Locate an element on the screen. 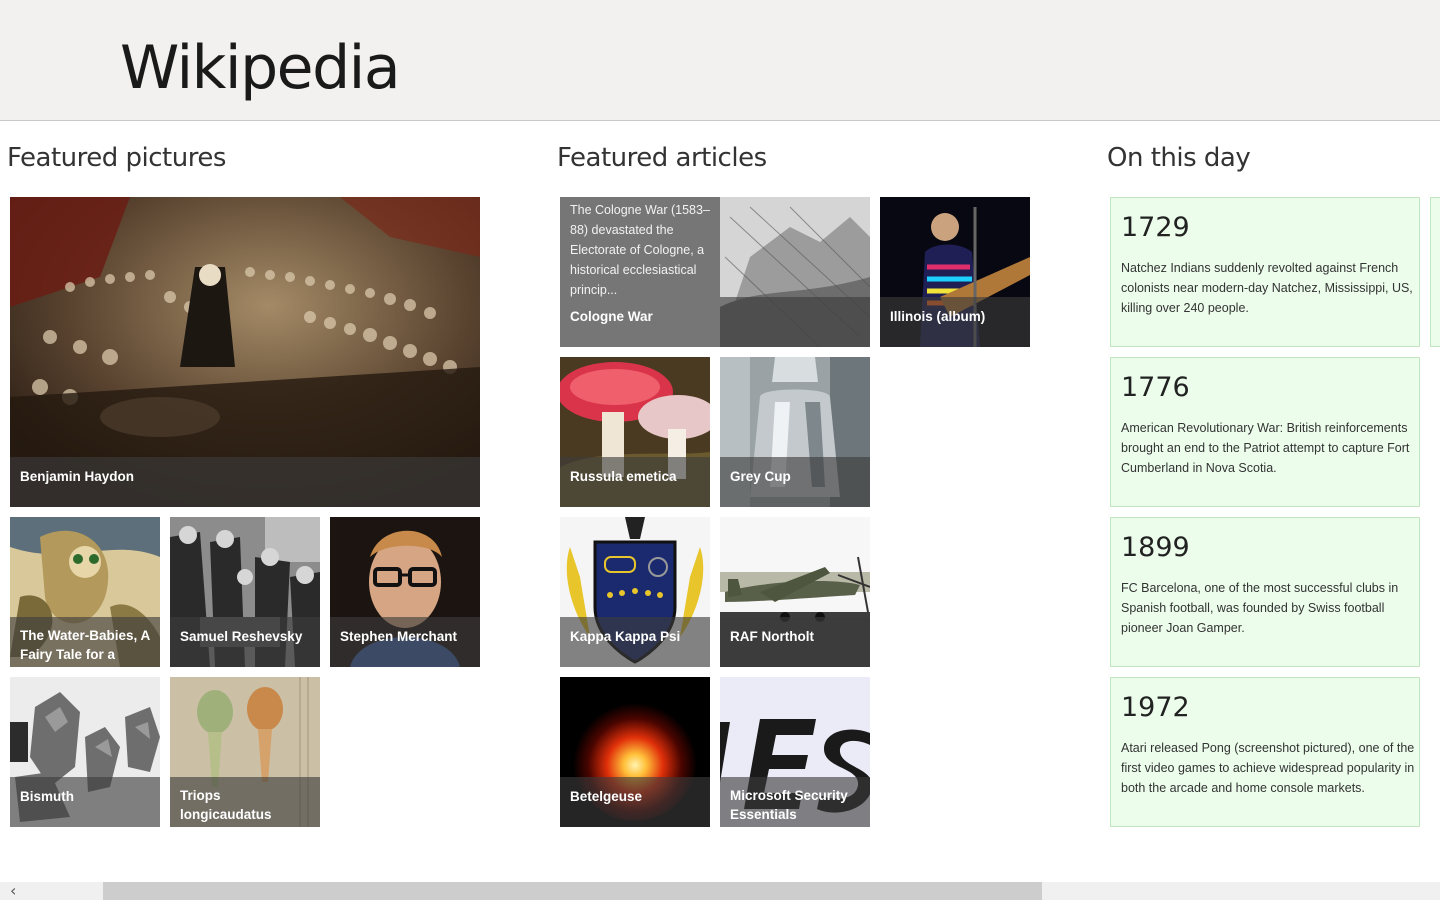 The width and height of the screenshot is (1440, 900). featured-article-tile: Betelgeuse is located at coordinates (635, 752).